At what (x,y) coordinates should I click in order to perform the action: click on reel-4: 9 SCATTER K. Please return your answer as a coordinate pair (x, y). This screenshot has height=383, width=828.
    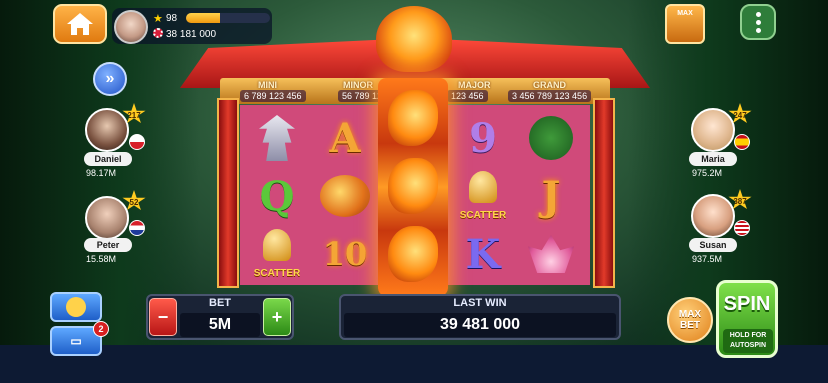
    Looking at the image, I should click on (483, 195).